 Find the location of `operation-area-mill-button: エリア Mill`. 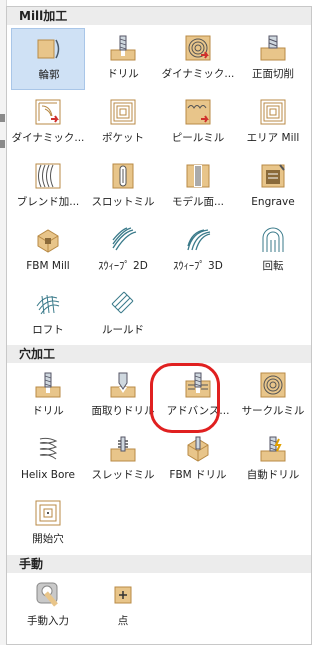

operation-area-mill-button: エリア Mill is located at coordinates (273, 123).